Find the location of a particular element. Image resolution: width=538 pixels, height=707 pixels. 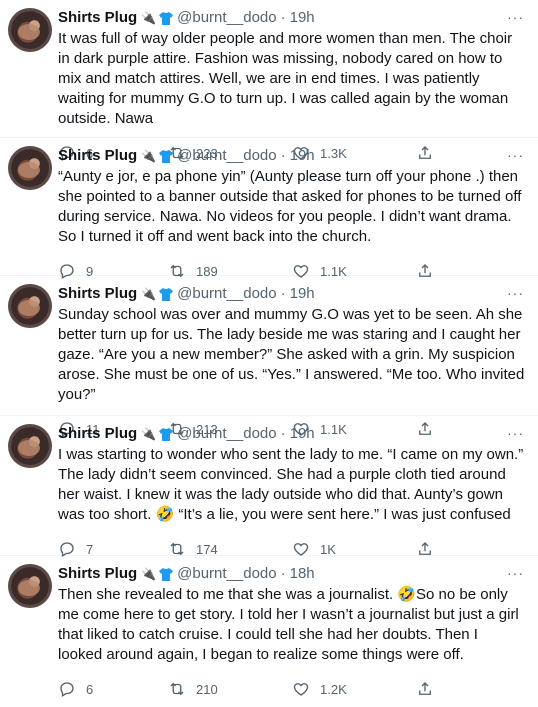

reply-count: 7 is located at coordinates (90, 549).